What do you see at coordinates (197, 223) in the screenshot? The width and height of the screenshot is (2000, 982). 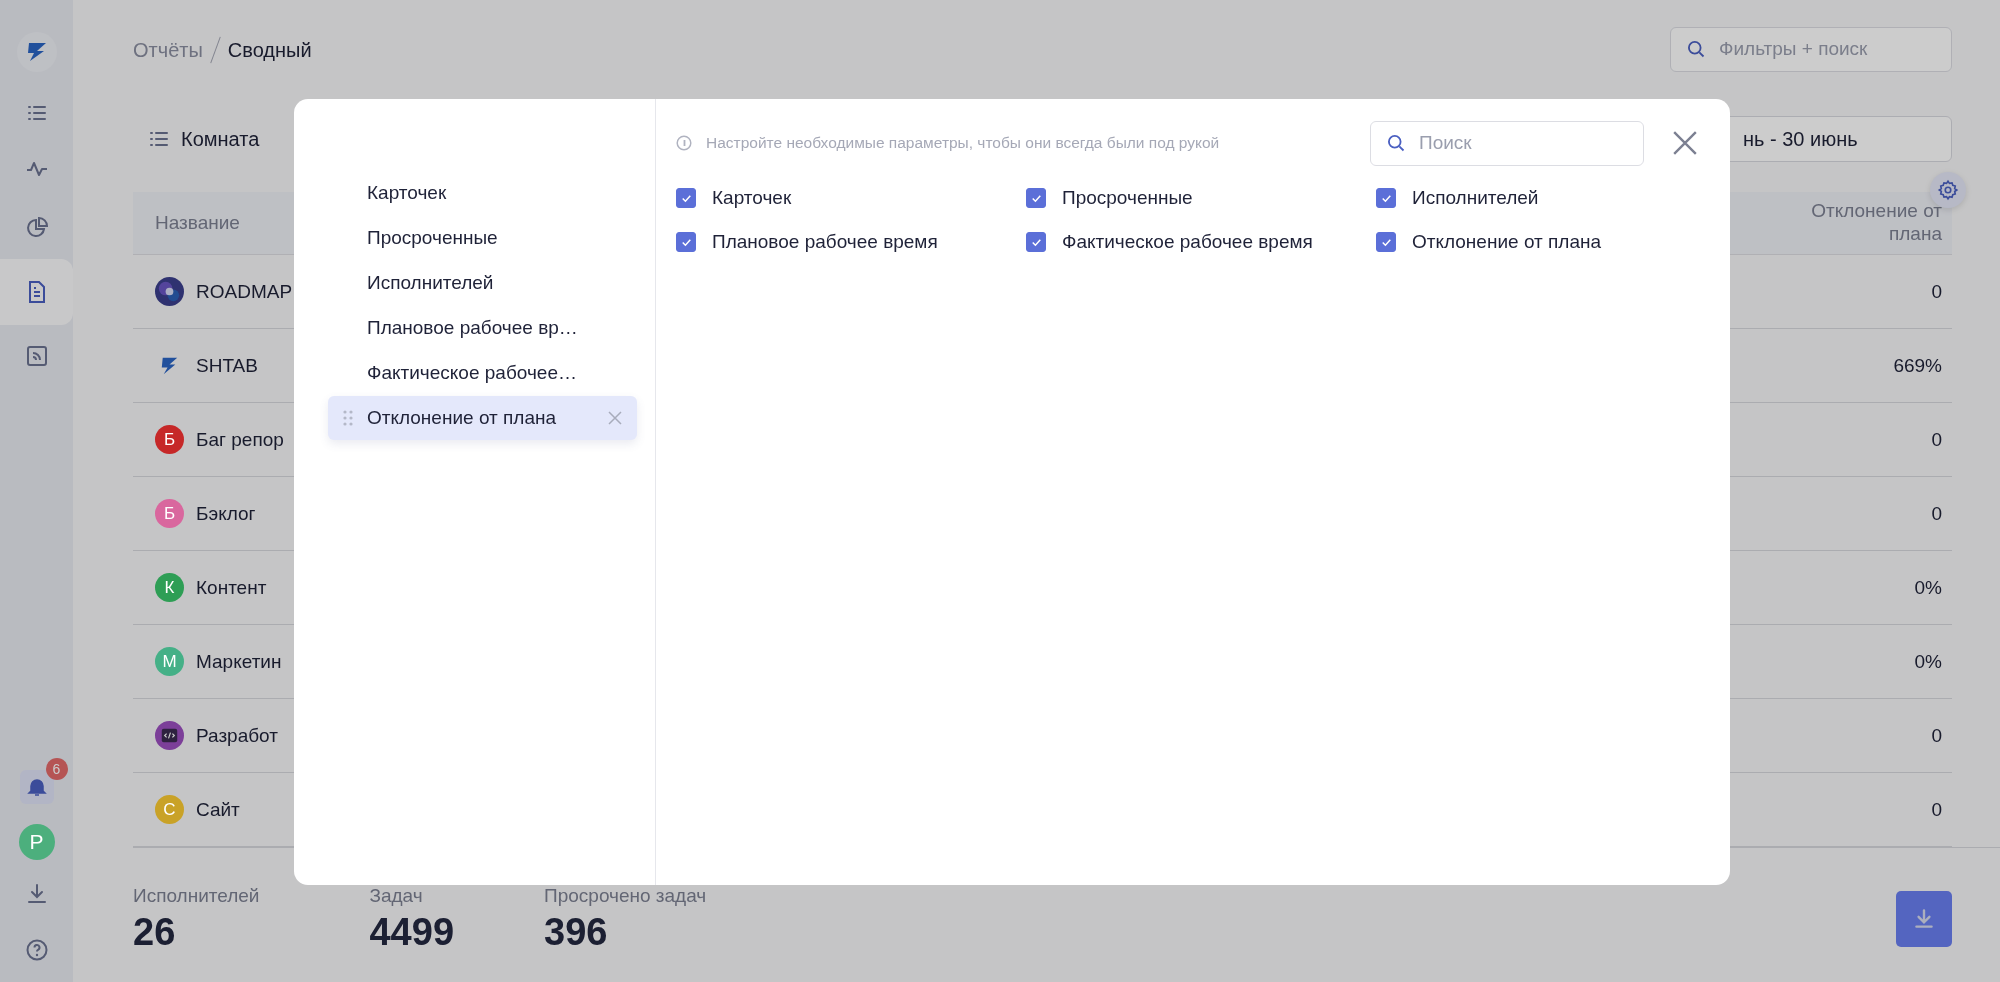 I see `column-header: Название` at bounding box center [197, 223].